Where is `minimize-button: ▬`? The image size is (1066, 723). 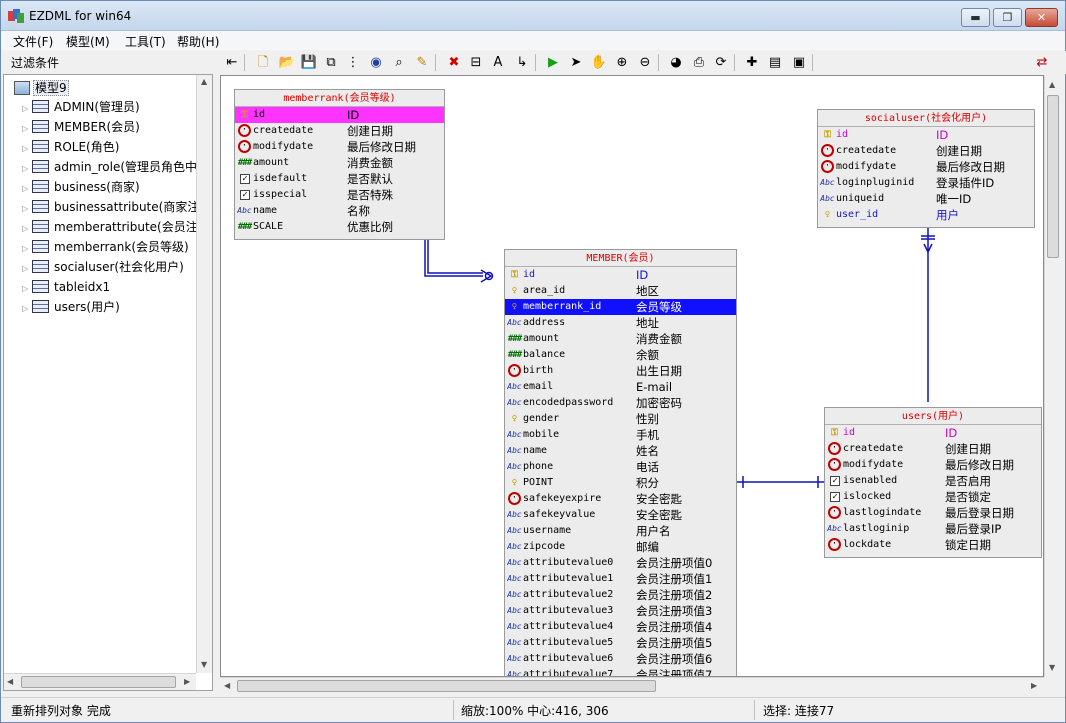
minimize-button: ▬ is located at coordinates (975, 17).